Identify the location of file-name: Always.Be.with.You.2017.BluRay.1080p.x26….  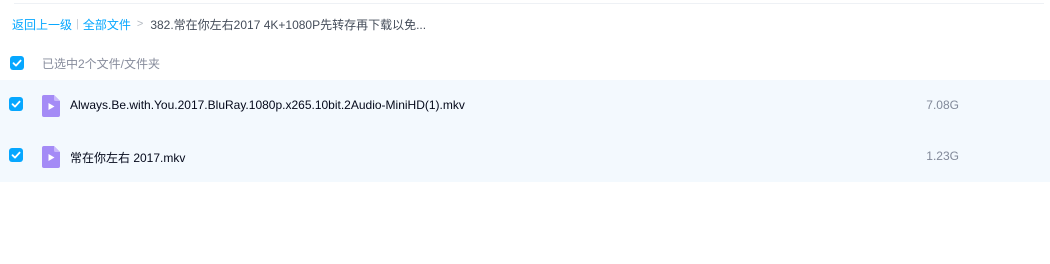
(267, 105).